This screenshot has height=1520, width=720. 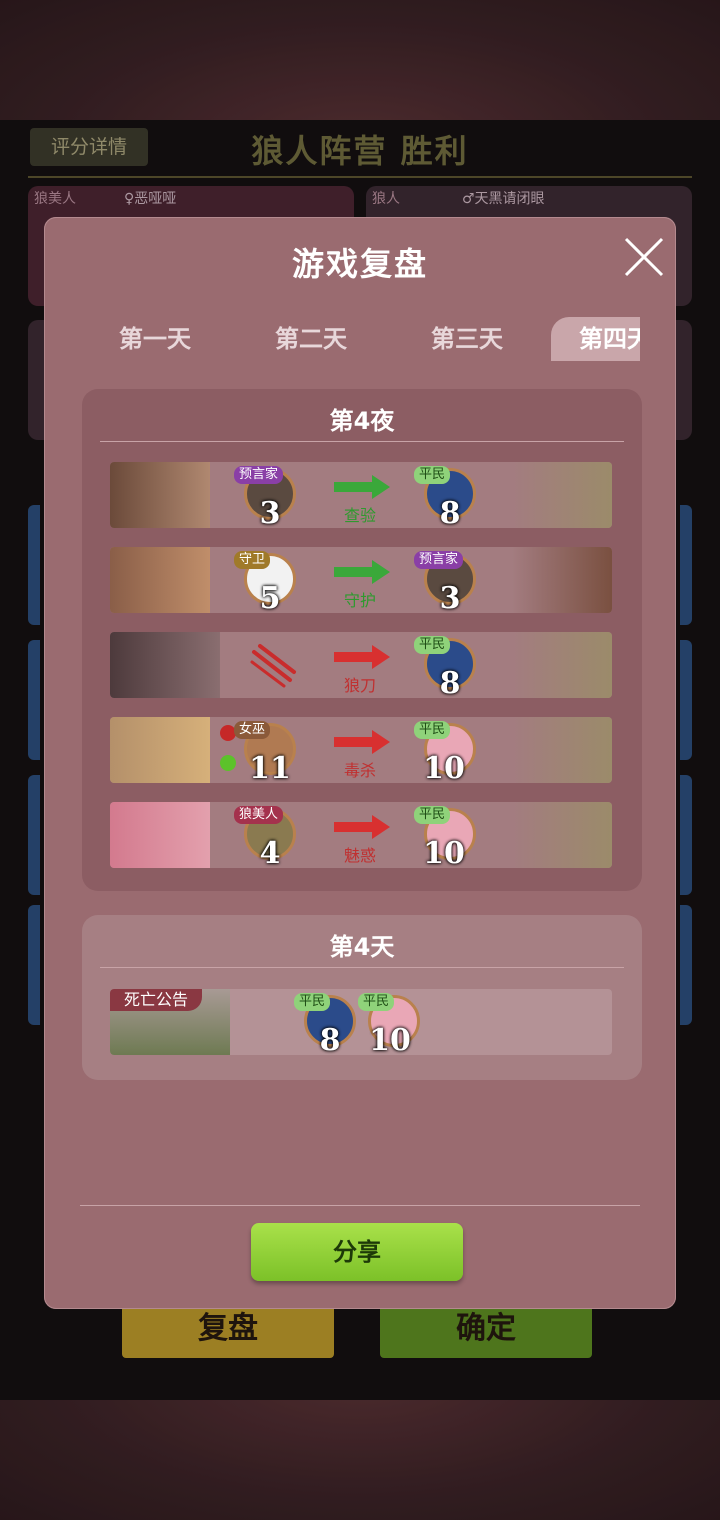 I want to click on guard-portrait, so click(x=160, y=580).